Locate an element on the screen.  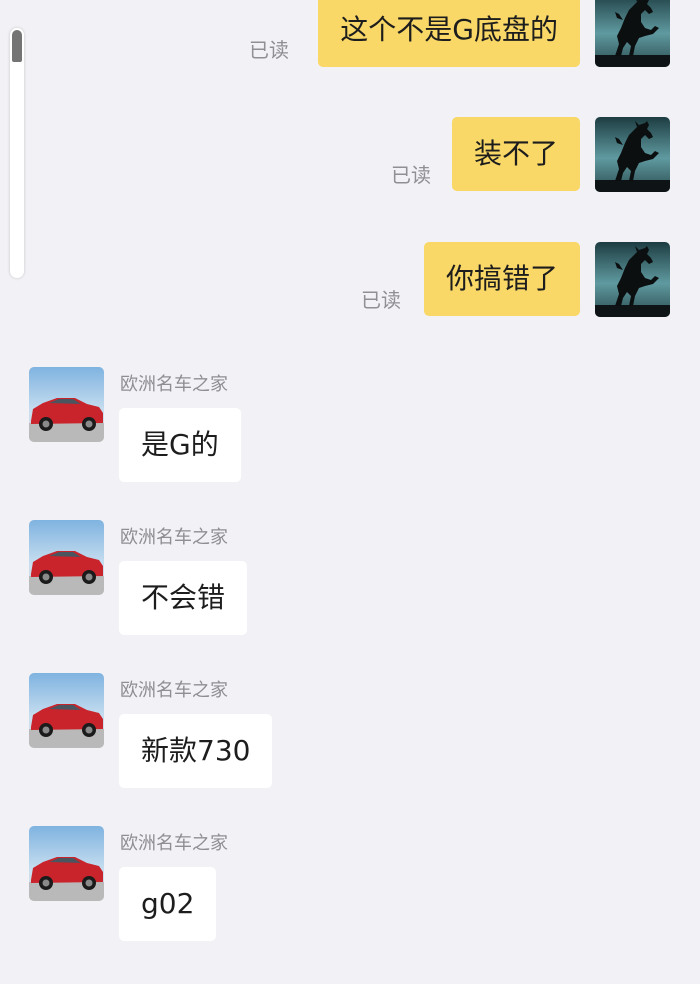
message-bubble: 这个不是G底盘的 is located at coordinates (449, 33).